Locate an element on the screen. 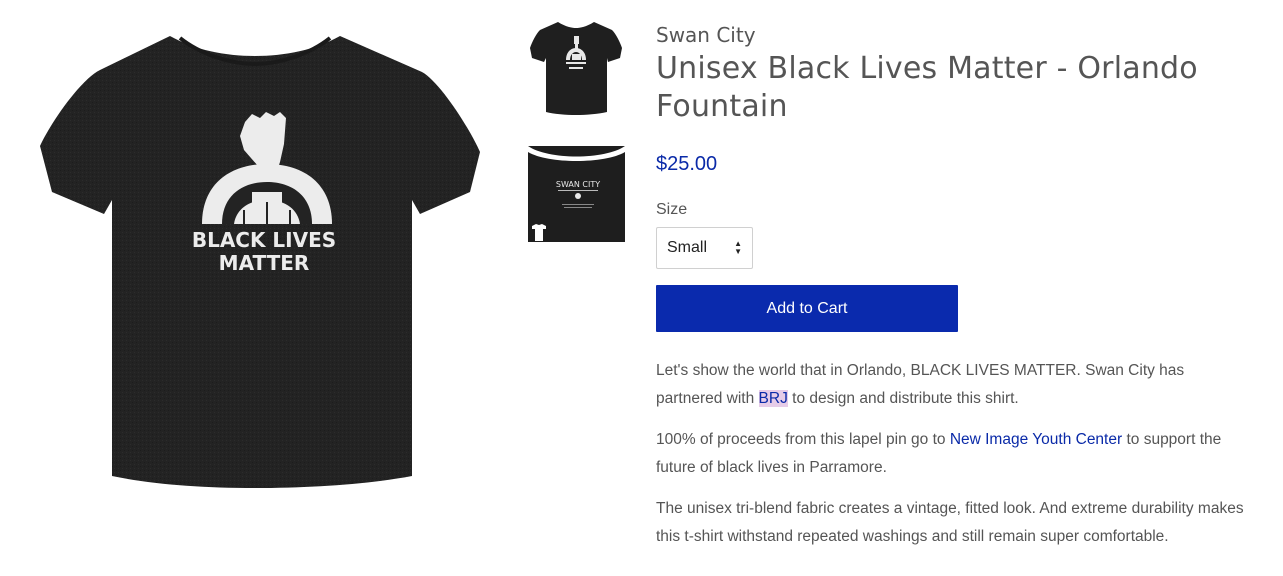 The image size is (1283, 576). thumbnail-back: SWAN CITY is located at coordinates (576, 194).